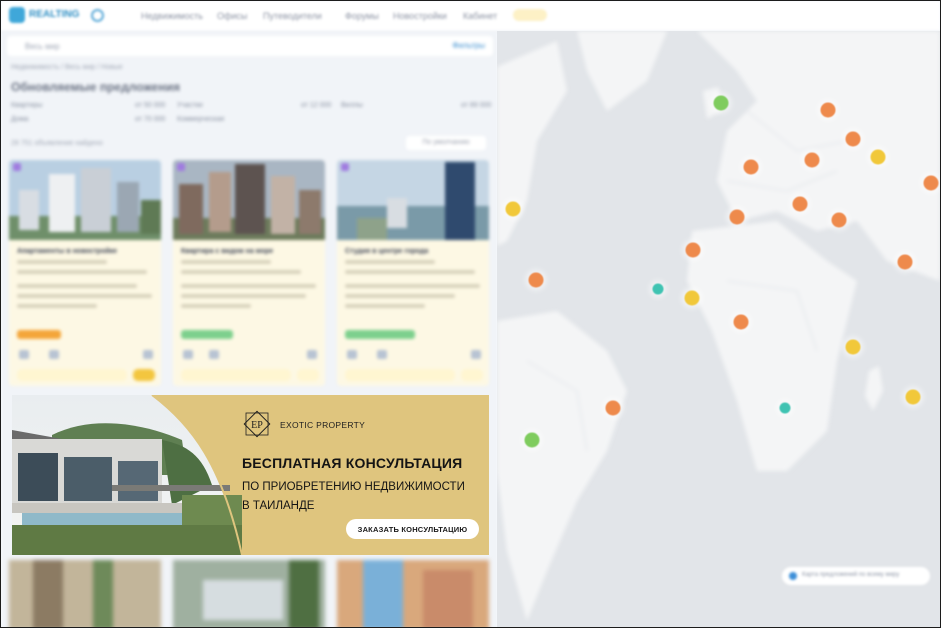  I want to click on nav-item: Путеводители, so click(292, 16).